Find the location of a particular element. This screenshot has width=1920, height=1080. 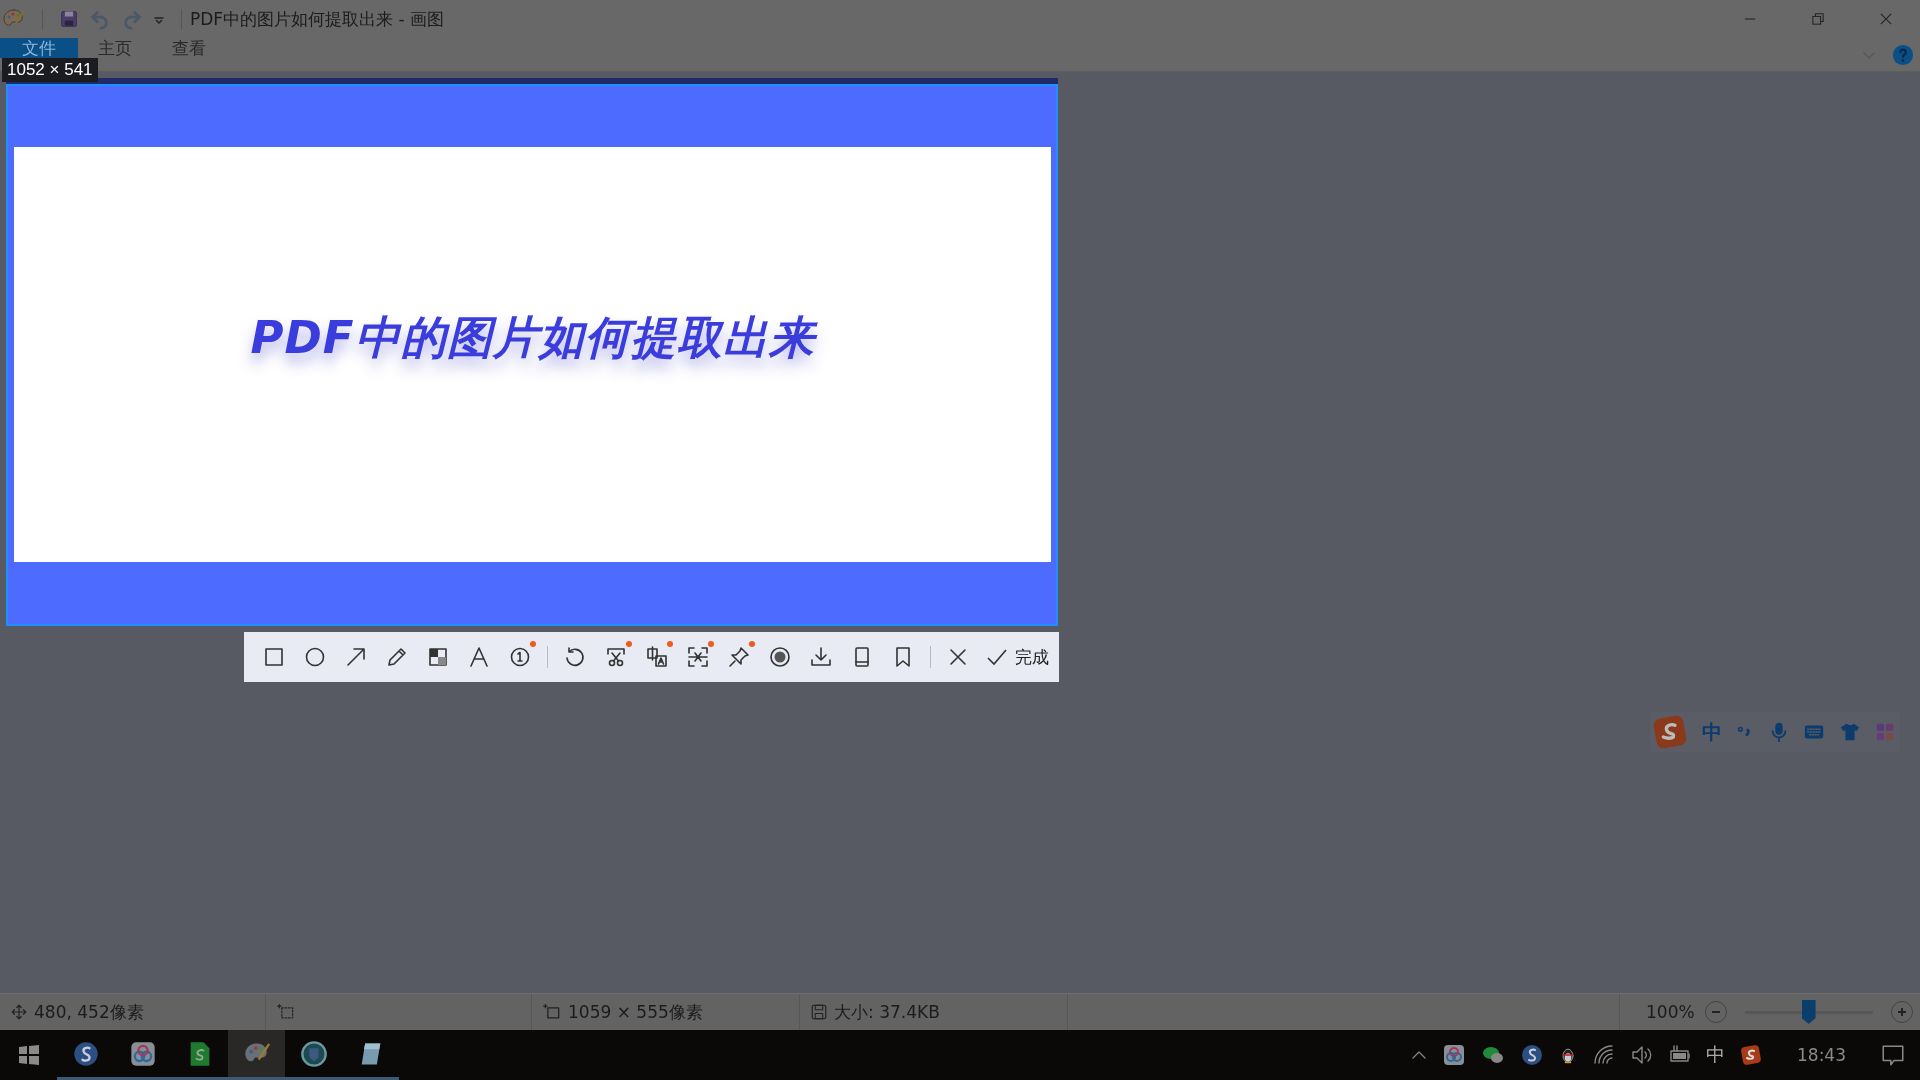

plus-icon is located at coordinates (1901, 1012).